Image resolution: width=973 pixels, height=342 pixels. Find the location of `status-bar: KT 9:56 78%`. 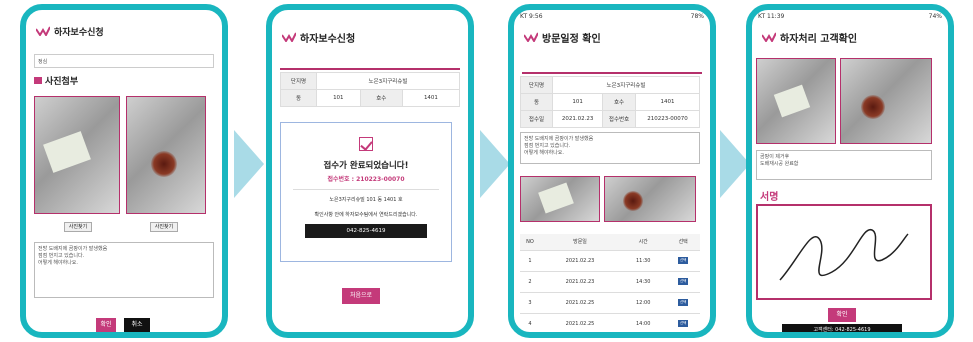

status-bar: KT 9:56 78% is located at coordinates (612, 17).